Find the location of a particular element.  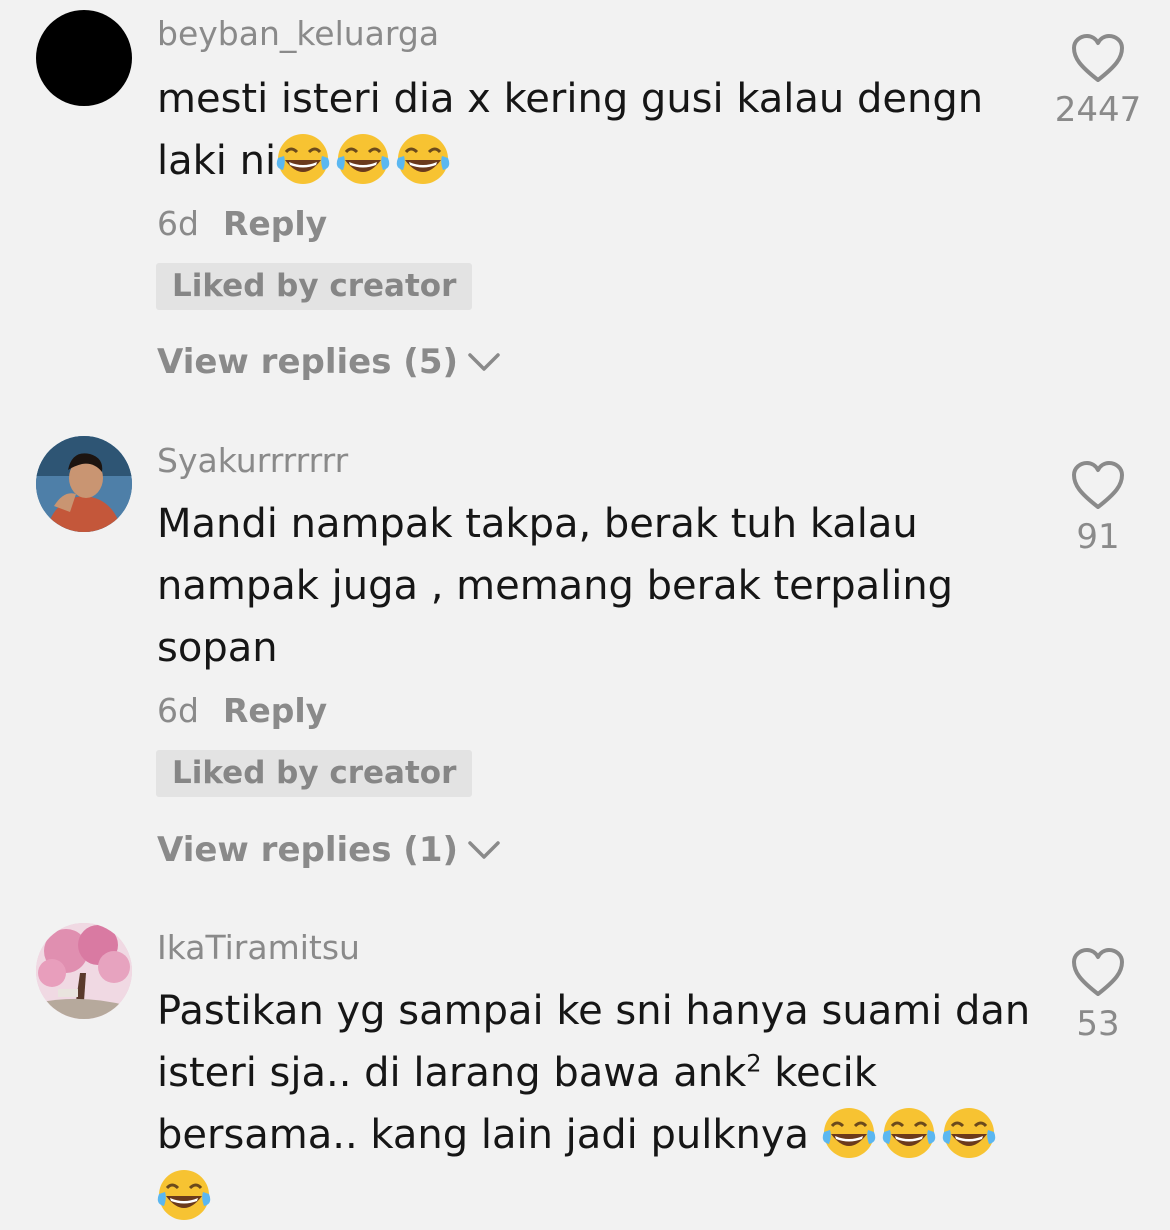

user-photo-icon is located at coordinates (84, 484).